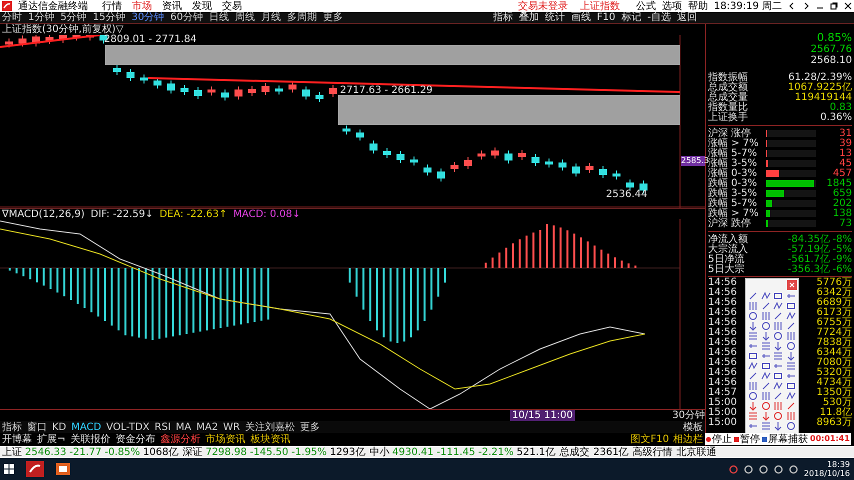 This screenshot has width=854, height=480. What do you see at coordinates (672, 6) in the screenshot?
I see `top-link: 选项` at bounding box center [672, 6].